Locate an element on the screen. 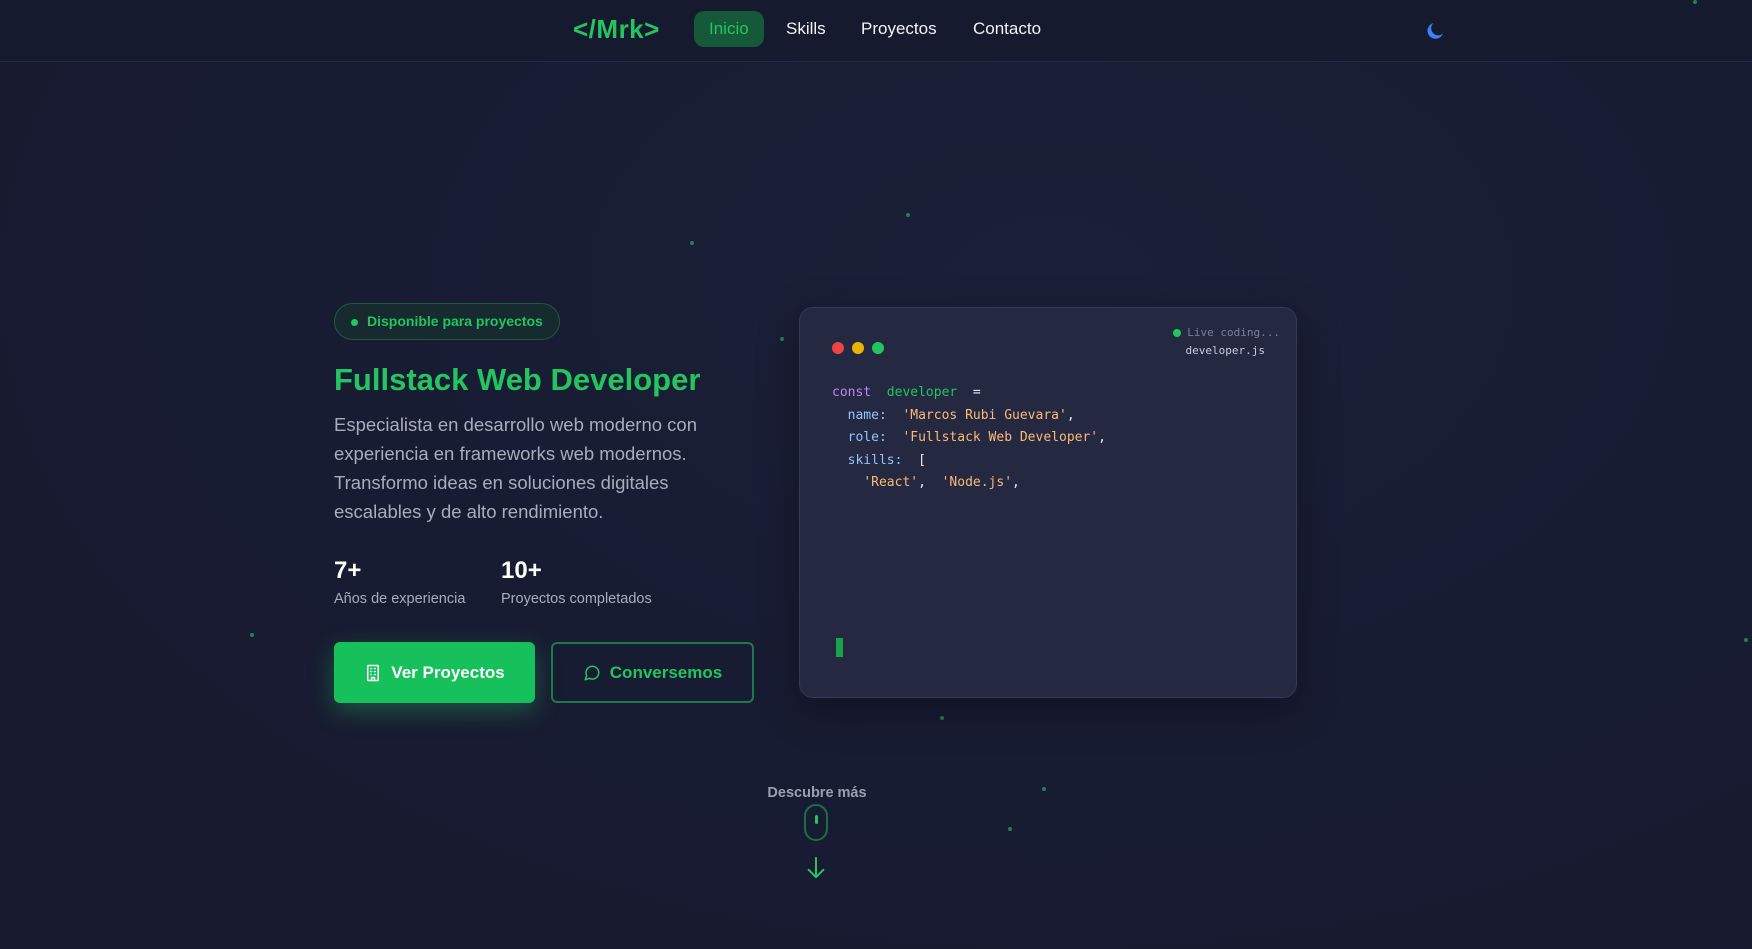 This screenshot has width=1752, height=949. stat-label: Proyectos completados is located at coordinates (576, 599).